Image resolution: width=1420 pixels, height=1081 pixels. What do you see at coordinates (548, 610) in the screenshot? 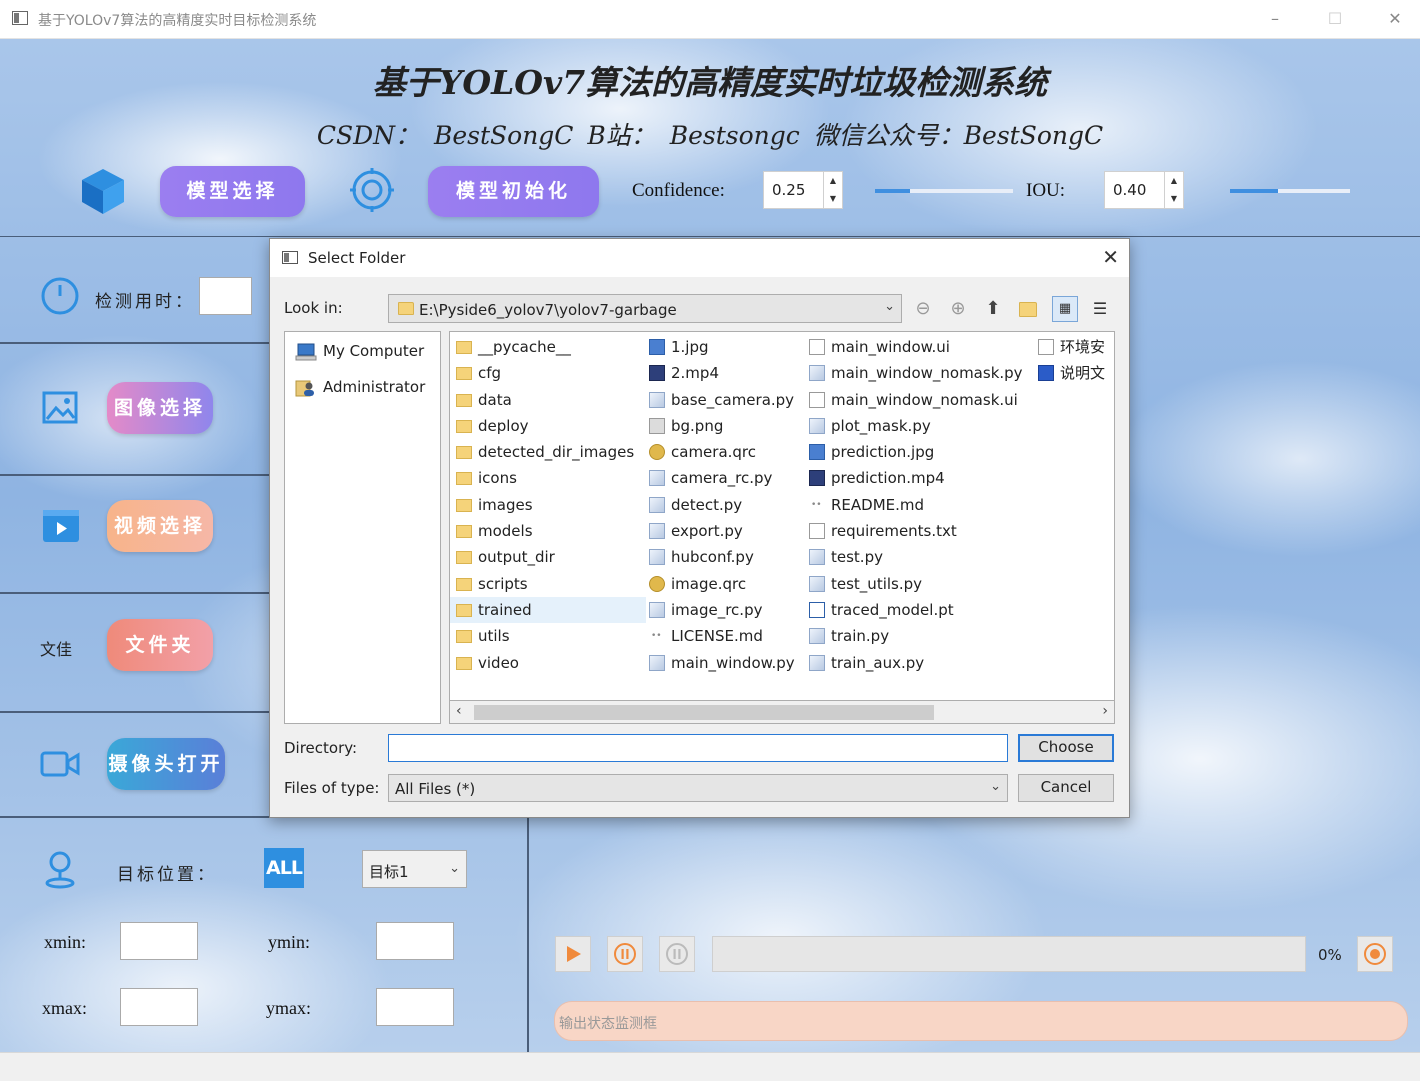
I see `file-list-item: trained` at bounding box center [548, 610].